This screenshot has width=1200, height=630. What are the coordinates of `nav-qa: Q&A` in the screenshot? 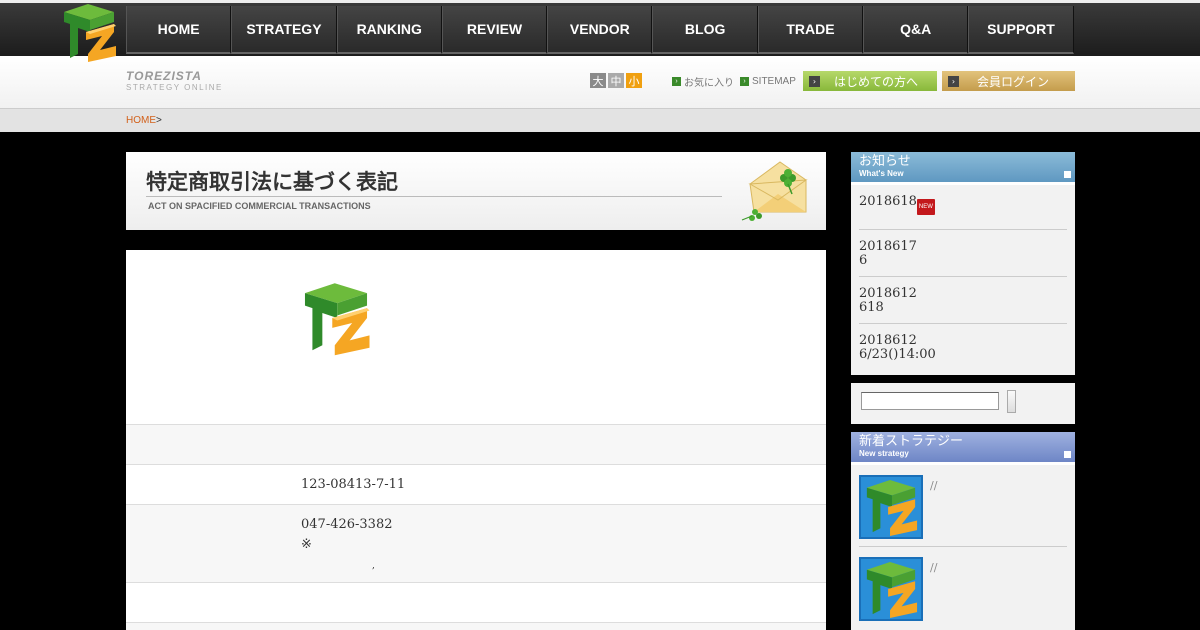 It's located at (916, 30).